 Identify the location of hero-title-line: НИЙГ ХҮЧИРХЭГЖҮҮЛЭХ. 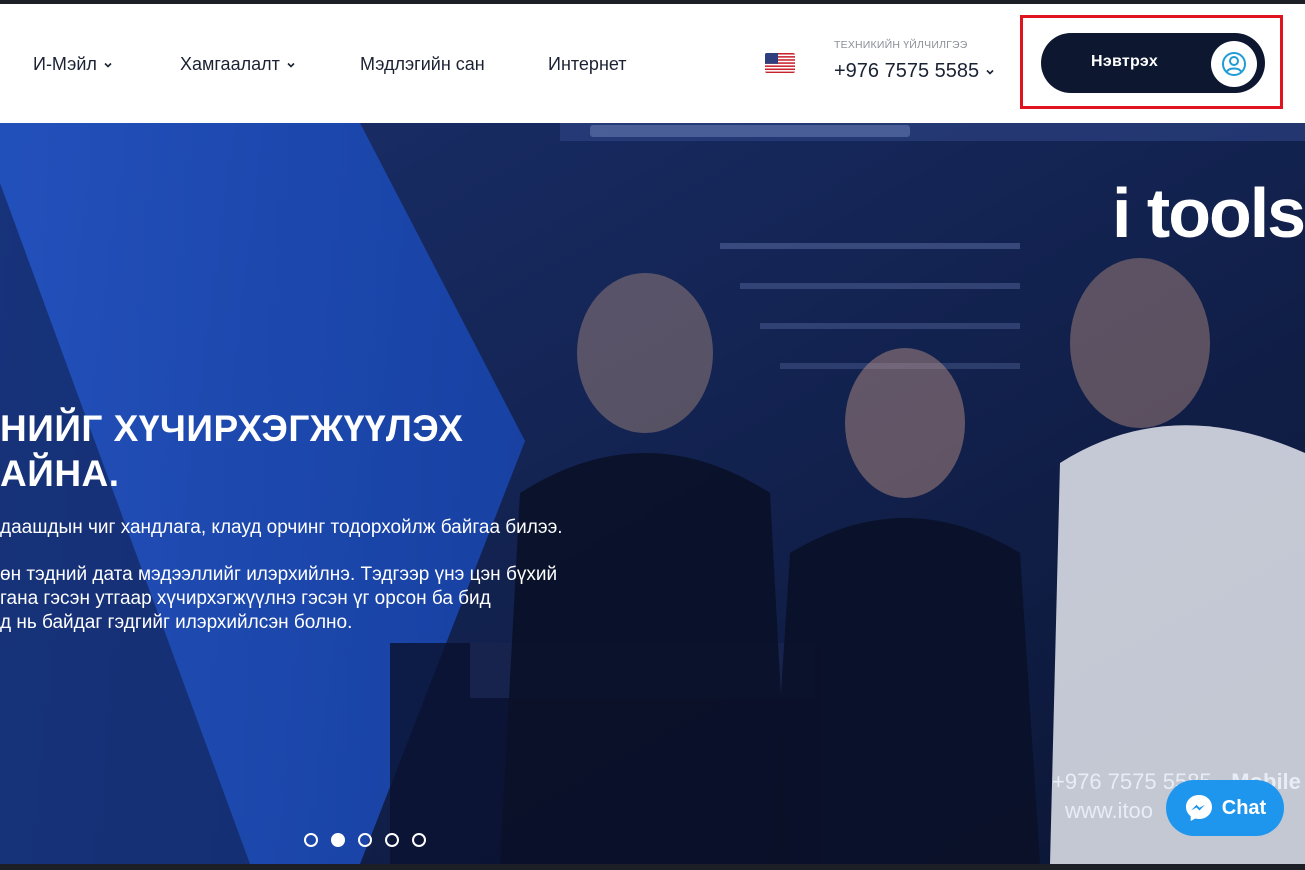
(232, 428).